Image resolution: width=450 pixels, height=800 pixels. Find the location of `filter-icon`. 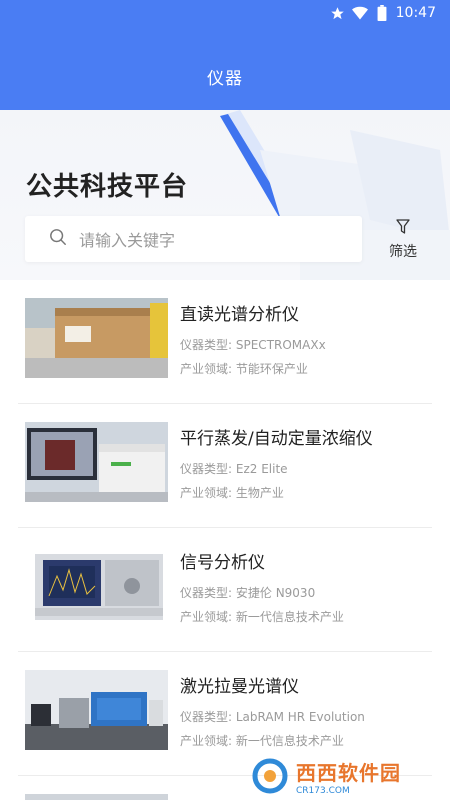

filter-icon is located at coordinates (403, 229).